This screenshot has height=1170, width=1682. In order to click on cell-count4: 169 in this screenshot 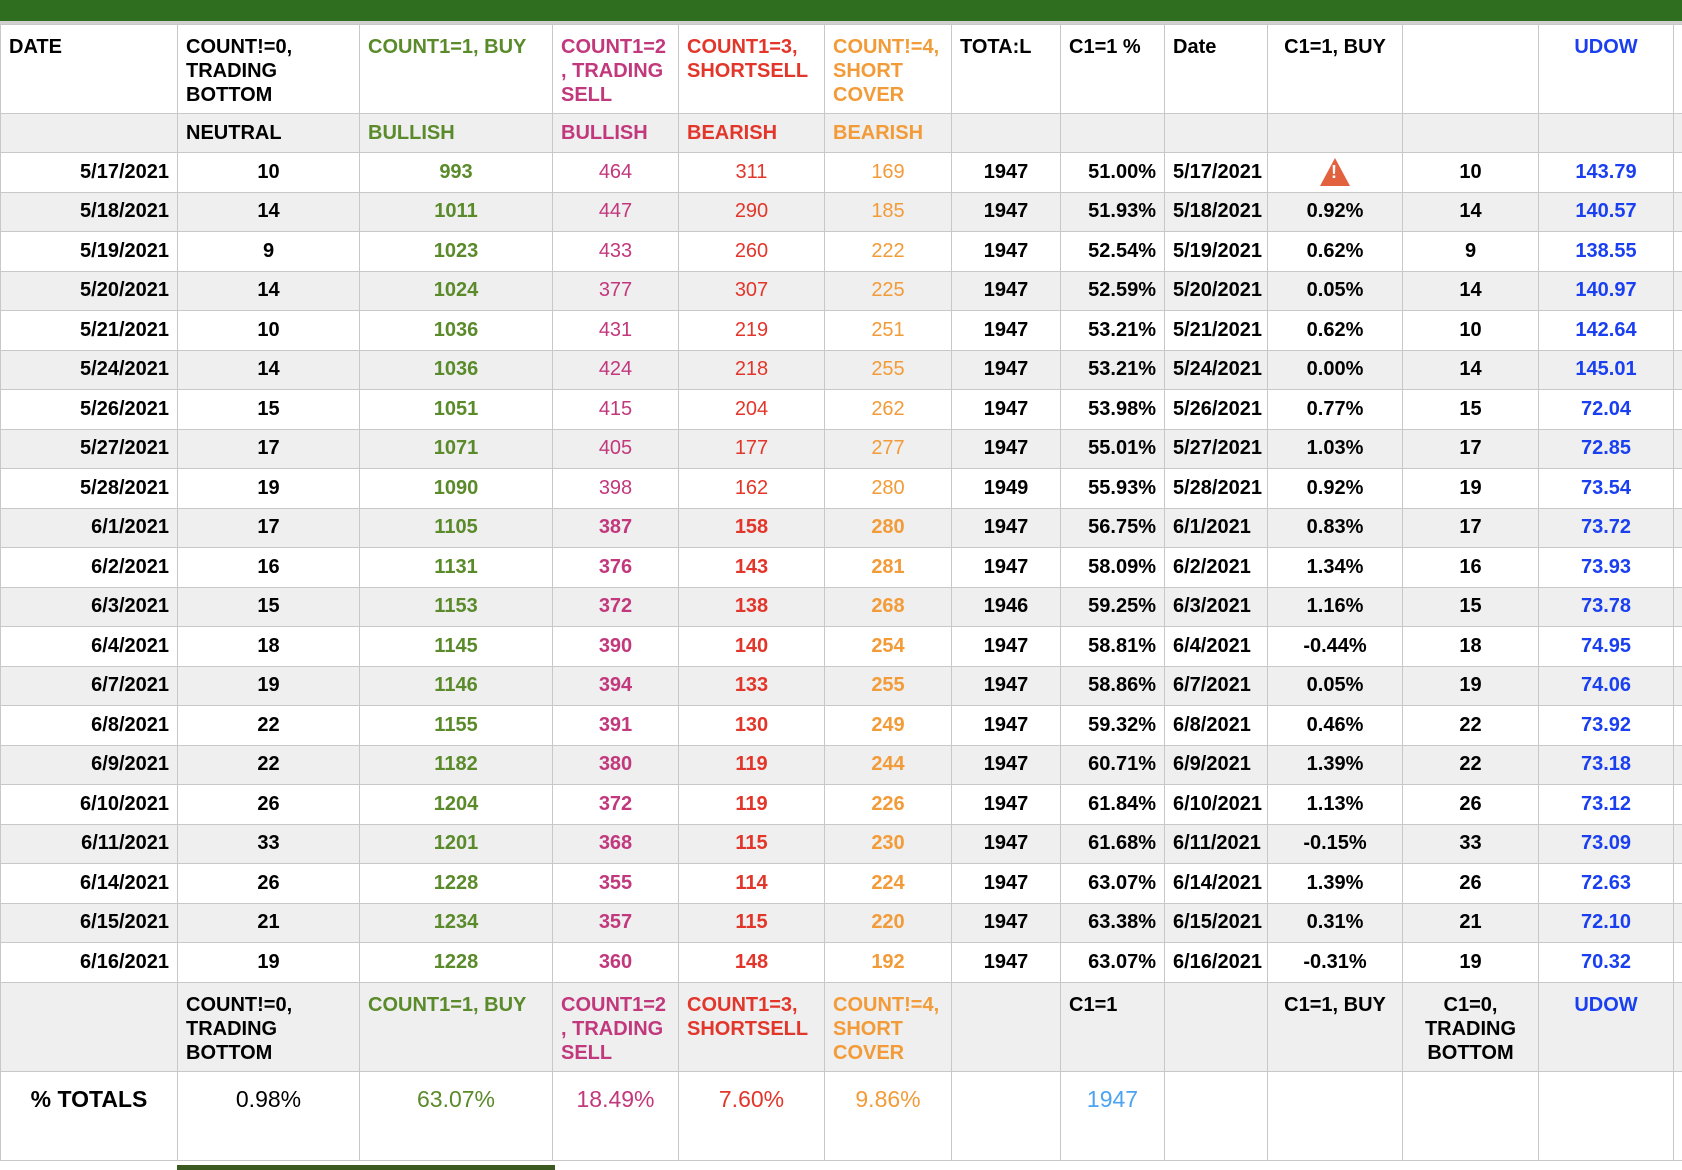, I will do `click(888, 172)`.